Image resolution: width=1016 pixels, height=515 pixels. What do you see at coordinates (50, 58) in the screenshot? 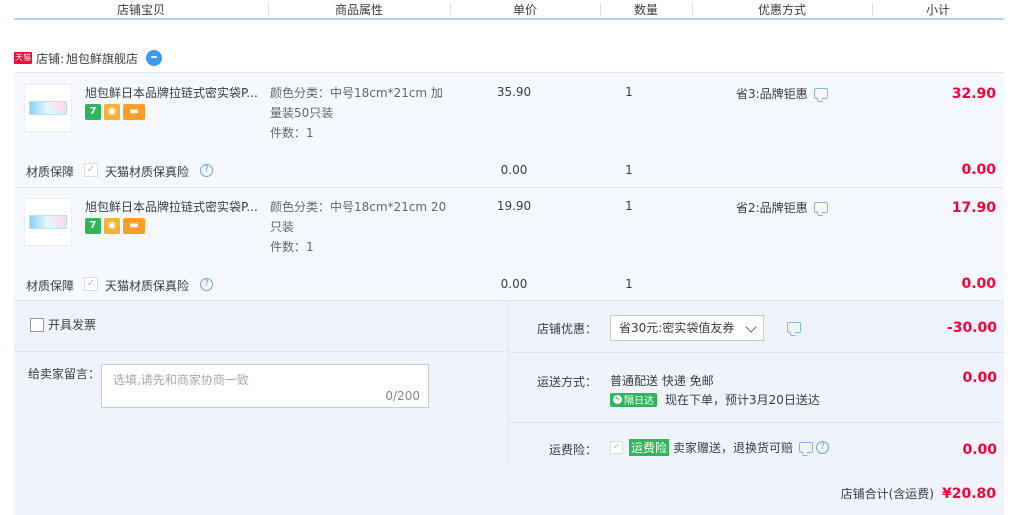
I see `shop-label: 店铺:` at bounding box center [50, 58].